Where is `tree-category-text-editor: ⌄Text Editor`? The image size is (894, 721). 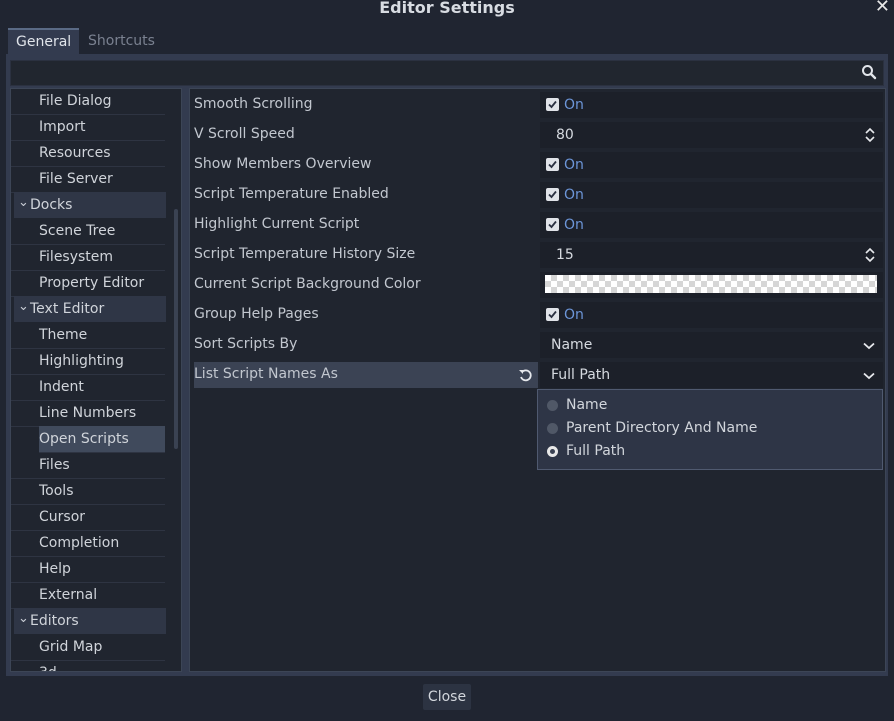 tree-category-text-editor: ⌄Text Editor is located at coordinates (90, 309).